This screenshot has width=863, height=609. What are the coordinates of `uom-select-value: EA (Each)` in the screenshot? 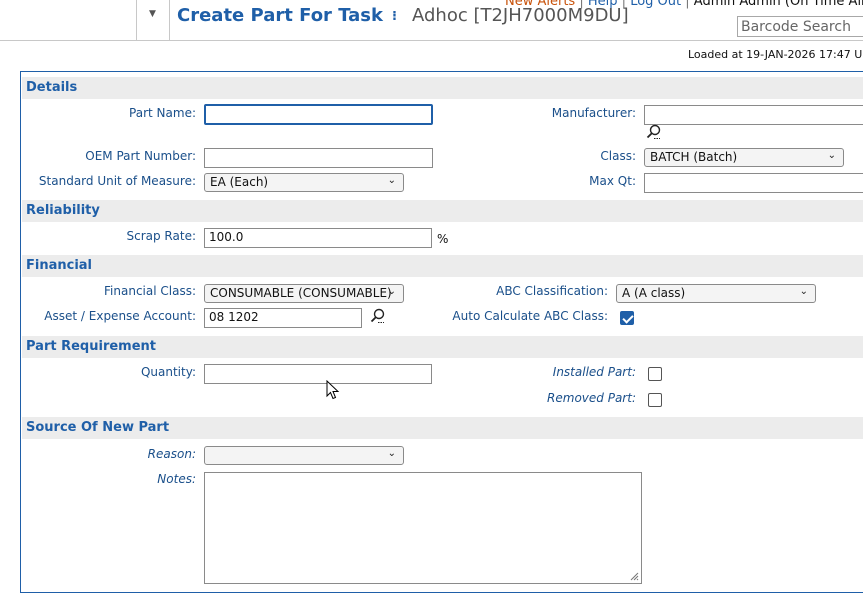 It's located at (239, 182).